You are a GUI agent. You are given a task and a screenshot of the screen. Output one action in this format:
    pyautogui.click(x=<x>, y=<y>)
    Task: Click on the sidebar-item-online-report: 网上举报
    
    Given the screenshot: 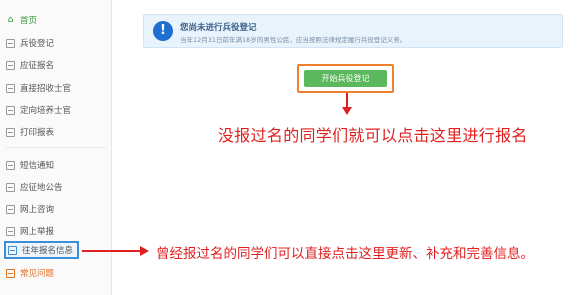 What is the action you would take?
    pyautogui.click(x=30, y=231)
    